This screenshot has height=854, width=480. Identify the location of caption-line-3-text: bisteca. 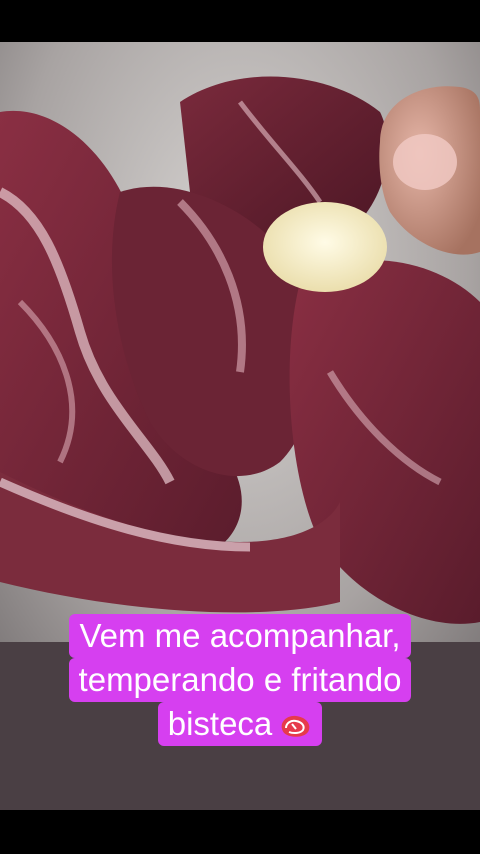
(220, 723).